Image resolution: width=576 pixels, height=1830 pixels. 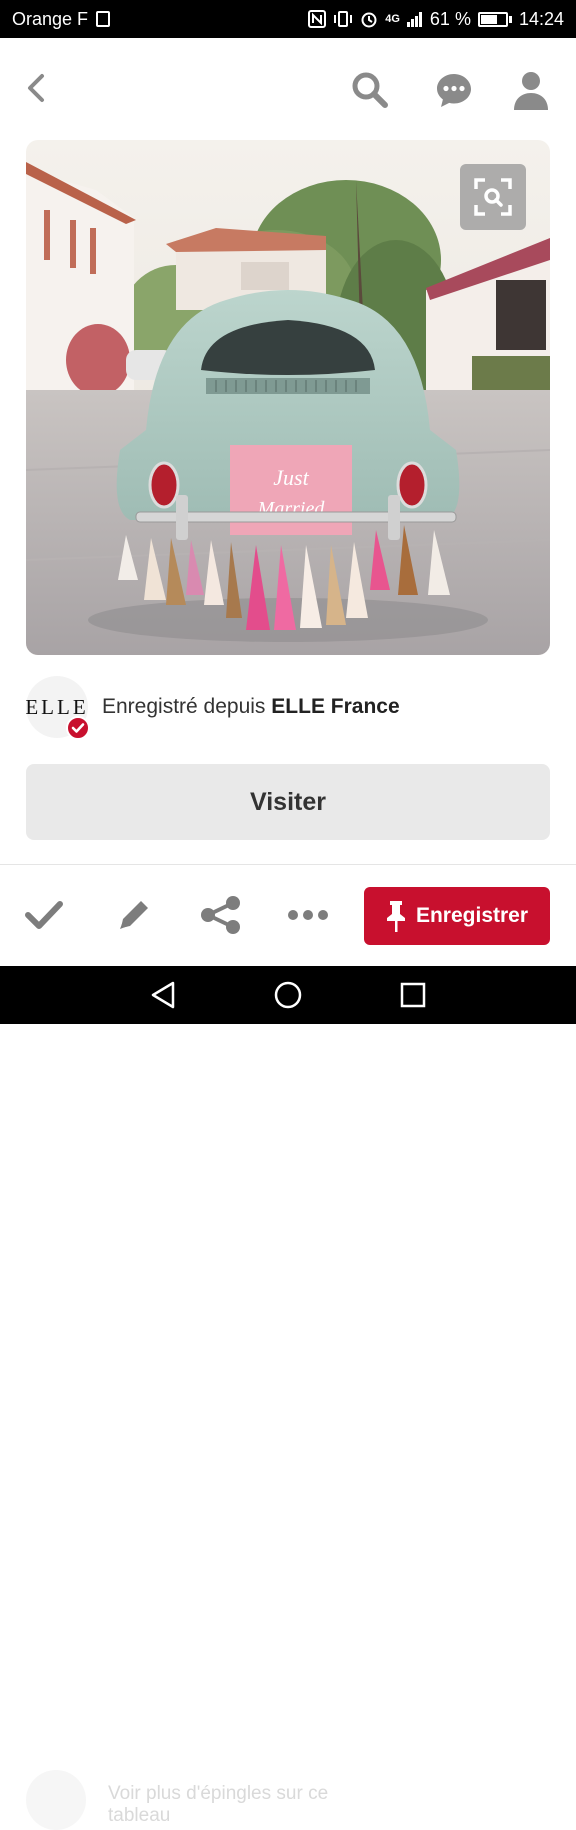 I want to click on visit-button: Visiter, so click(x=288, y=802).